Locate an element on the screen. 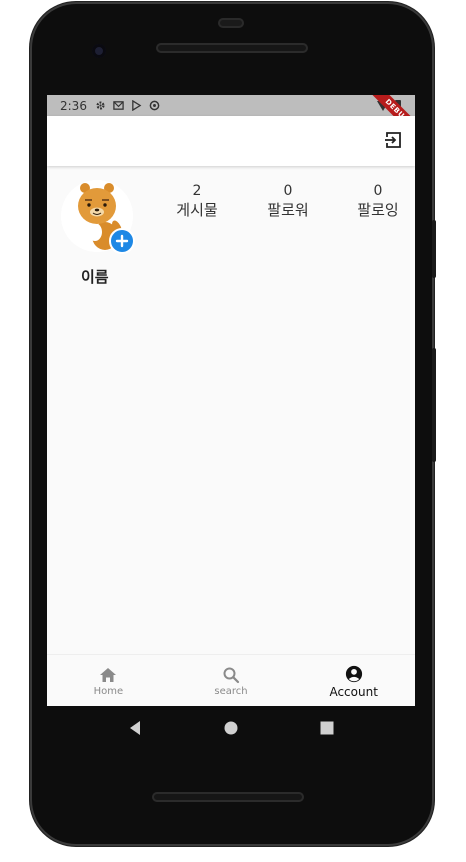 The image size is (466, 862). home-icon is located at coordinates (108, 675).